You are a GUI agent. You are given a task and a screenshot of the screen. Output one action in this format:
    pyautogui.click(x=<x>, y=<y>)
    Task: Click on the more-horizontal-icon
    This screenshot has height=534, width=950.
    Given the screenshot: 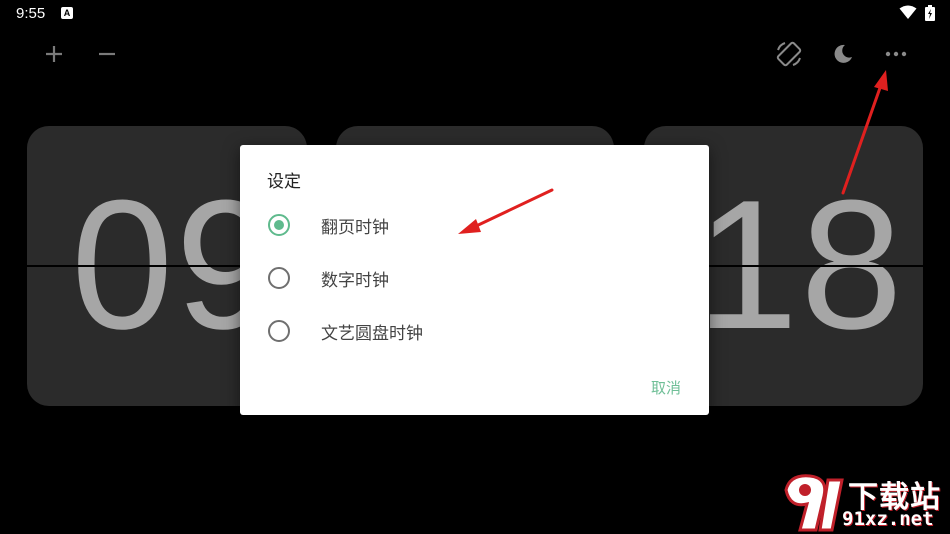 What is the action you would take?
    pyautogui.click(x=896, y=54)
    